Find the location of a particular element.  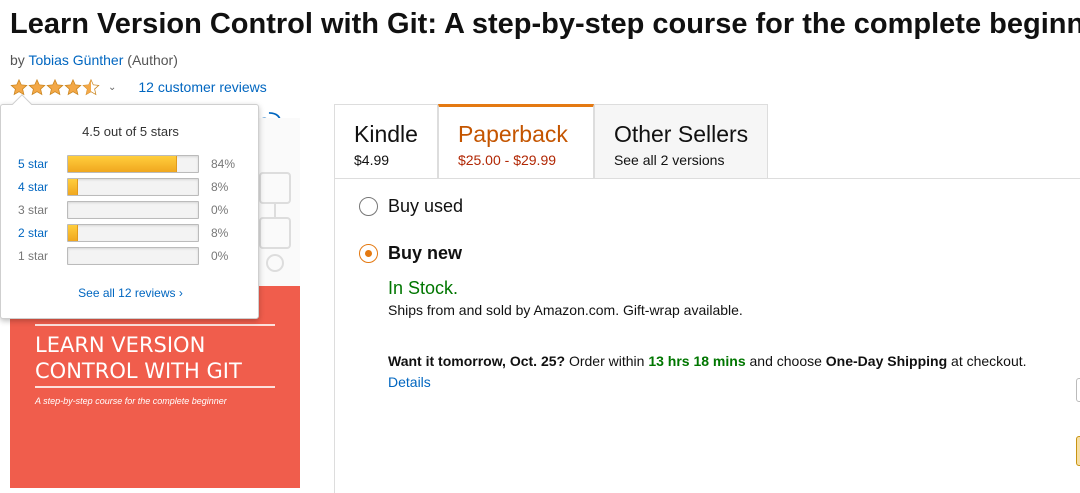

histogram-row-4: 4 star 8% is located at coordinates (123, 187).